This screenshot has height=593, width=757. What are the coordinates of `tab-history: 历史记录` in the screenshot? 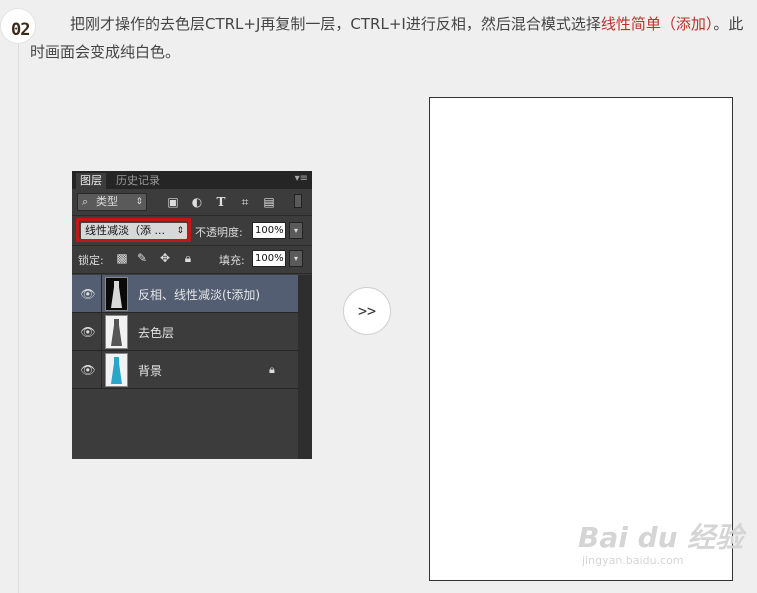 It's located at (138, 181).